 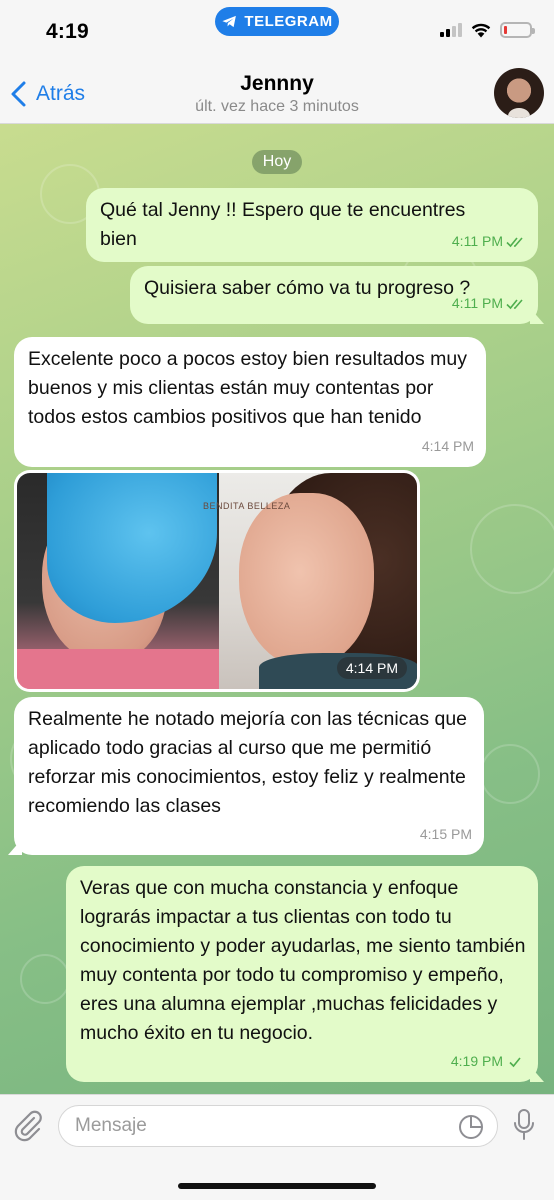 I want to click on status-time: 4:19, so click(x=67, y=31).